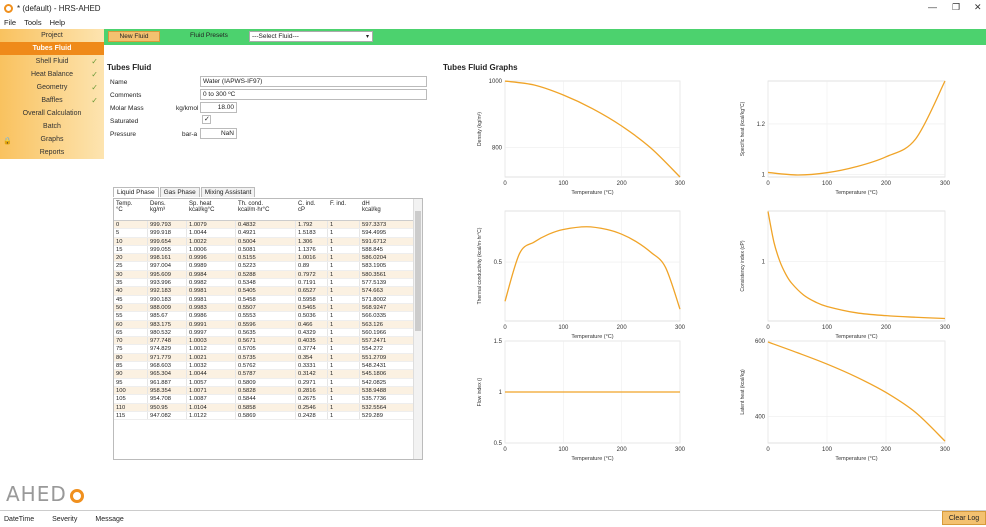 This screenshot has height=527, width=986. I want to click on table-cell: 0.5787, so click(266, 374).